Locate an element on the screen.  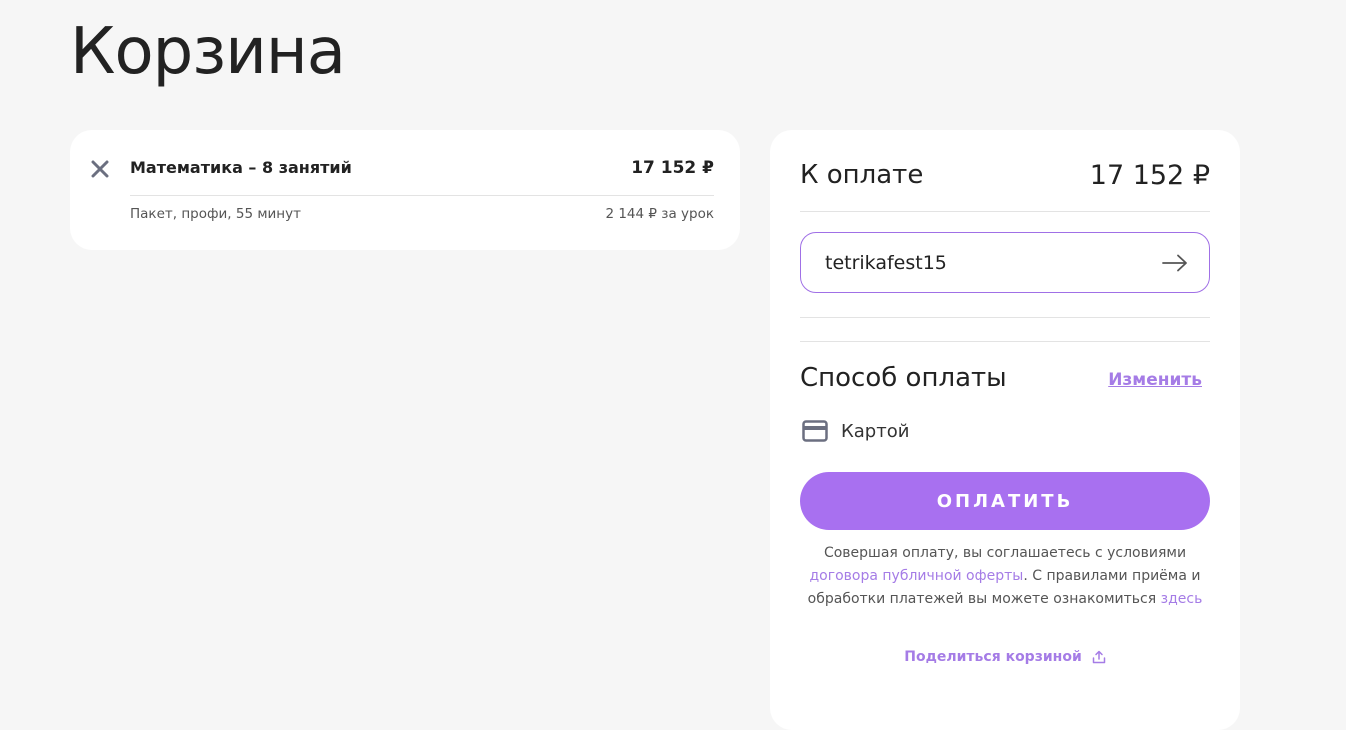
change-payment-link: Изменить is located at coordinates (1155, 380).